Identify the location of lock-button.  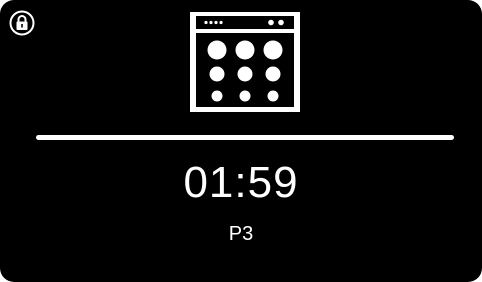
(22, 23).